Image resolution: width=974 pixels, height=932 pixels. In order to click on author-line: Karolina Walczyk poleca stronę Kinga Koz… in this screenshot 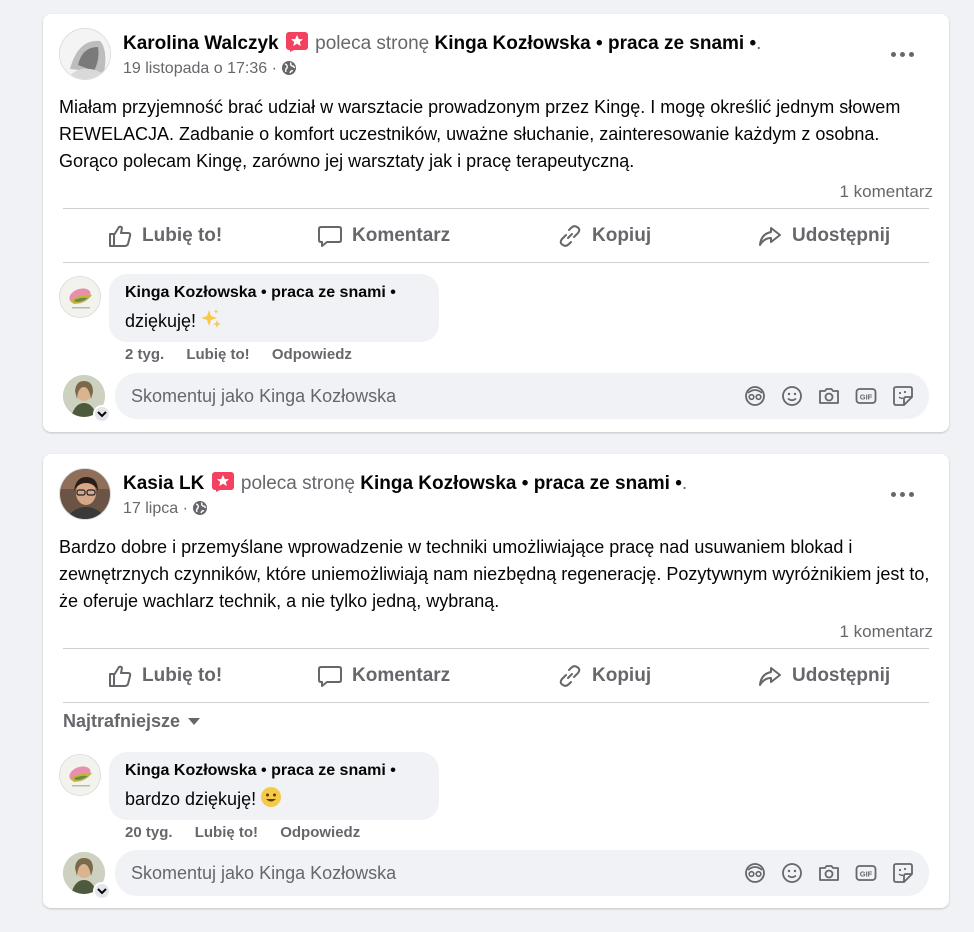, I will do `click(442, 43)`.